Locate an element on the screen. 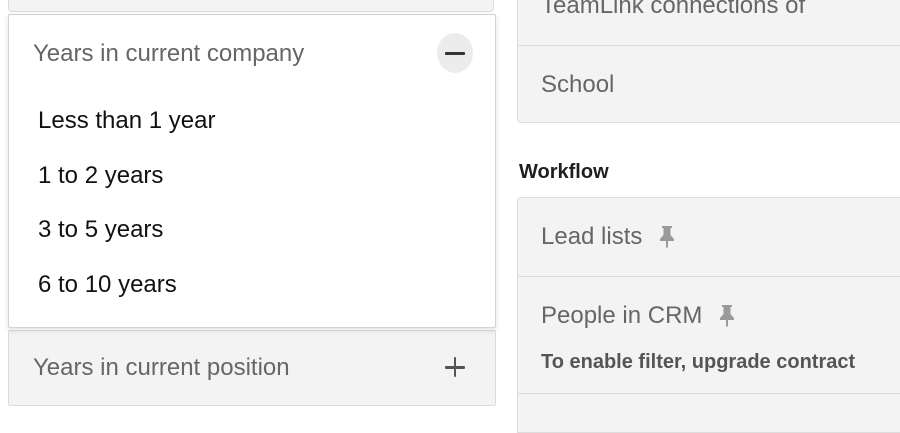 The image size is (900, 433). option-item: 1 to 2 years is located at coordinates (252, 183).